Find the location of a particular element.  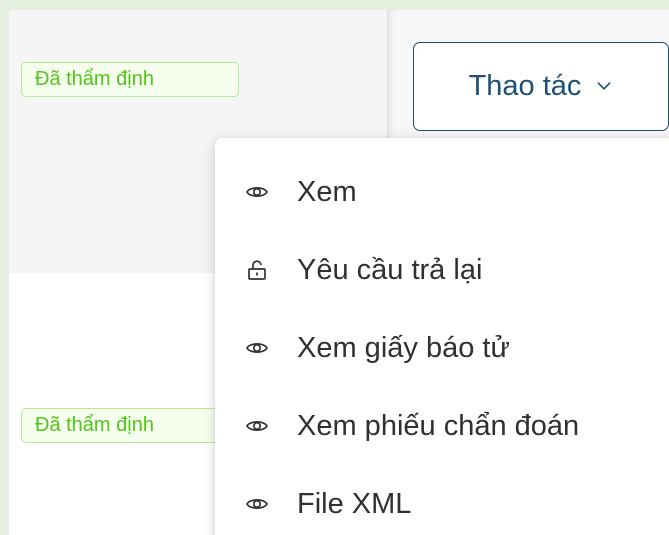

menu-item-label: File XML is located at coordinates (354, 503).